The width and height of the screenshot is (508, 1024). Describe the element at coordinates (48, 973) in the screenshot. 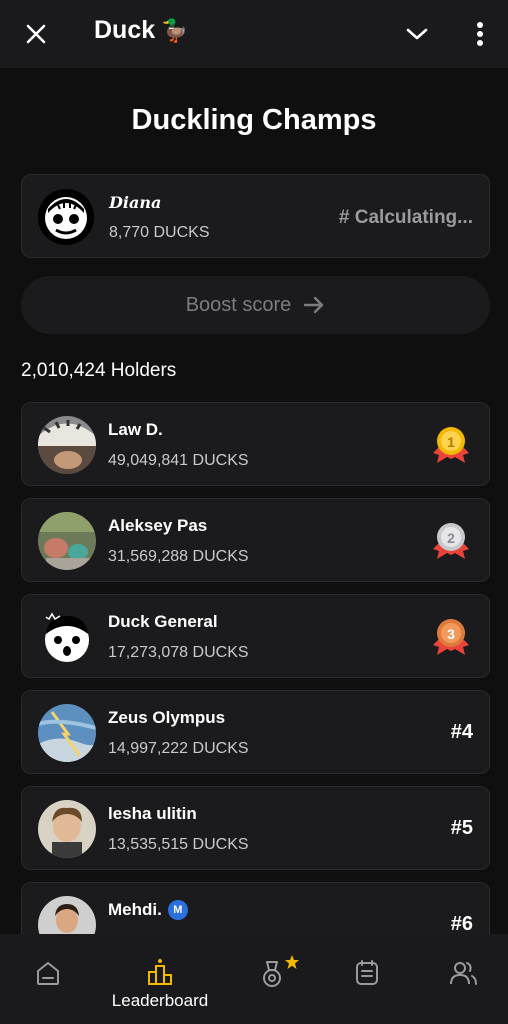

I see `home-icon` at that location.